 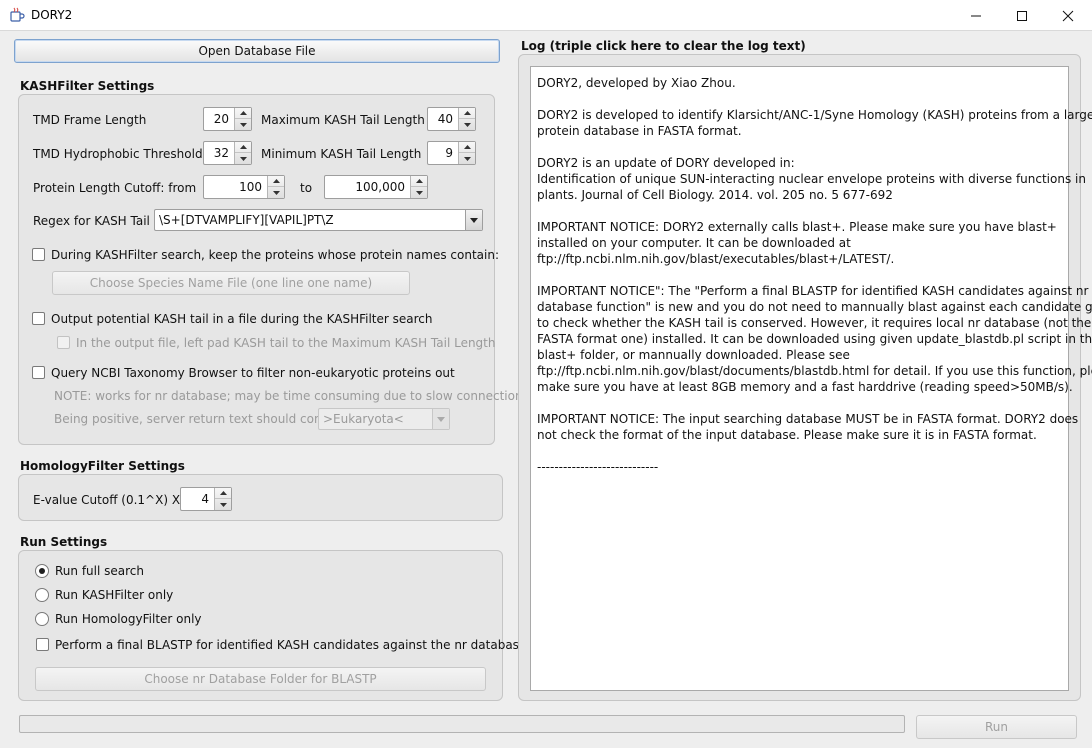 I want to click on evalue-value: 4, so click(x=205, y=499).